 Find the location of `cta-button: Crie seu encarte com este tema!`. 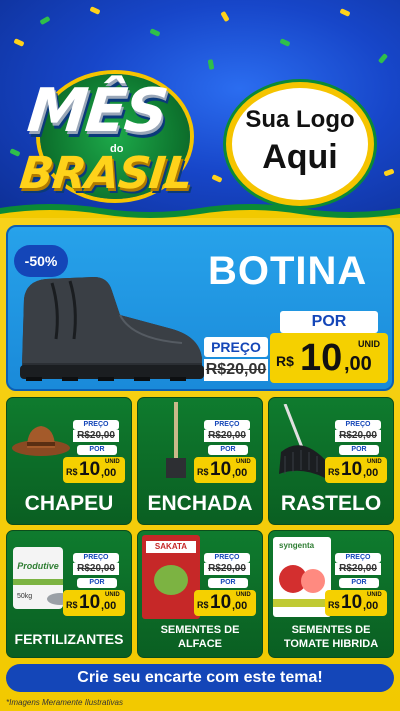

cta-button: Crie seu encarte com este tema! is located at coordinates (200, 678).